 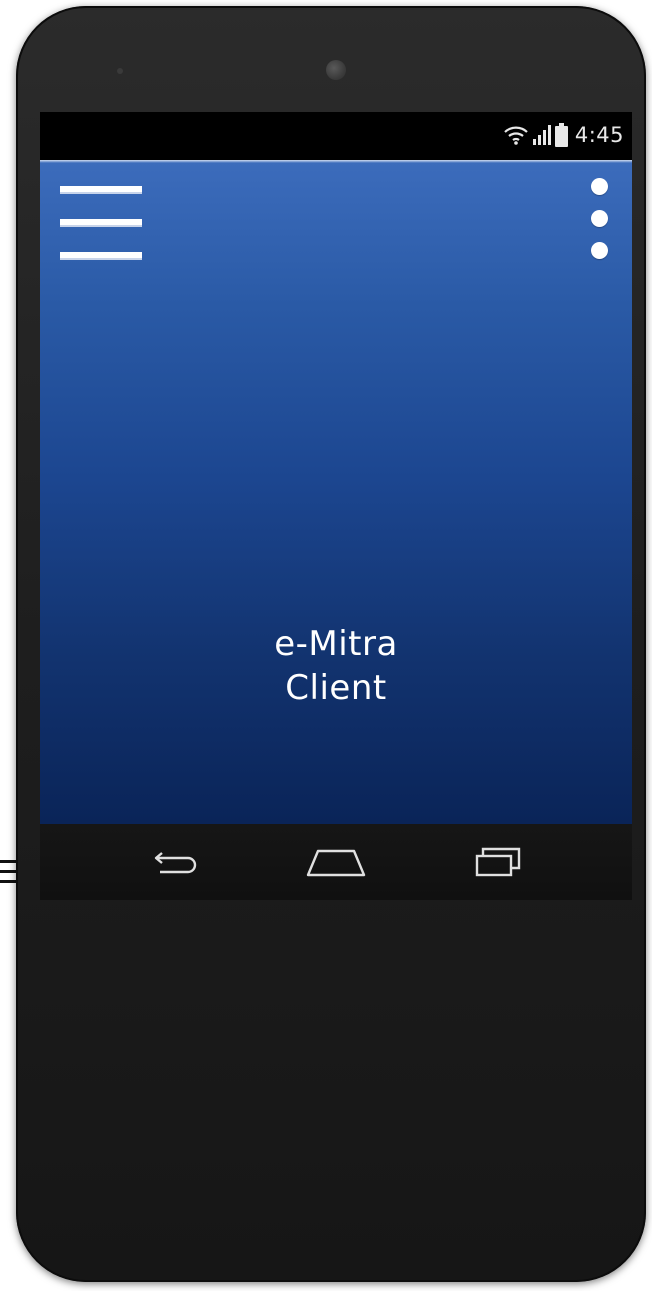 I want to click on app-title-line-2: Client, so click(x=336, y=688).